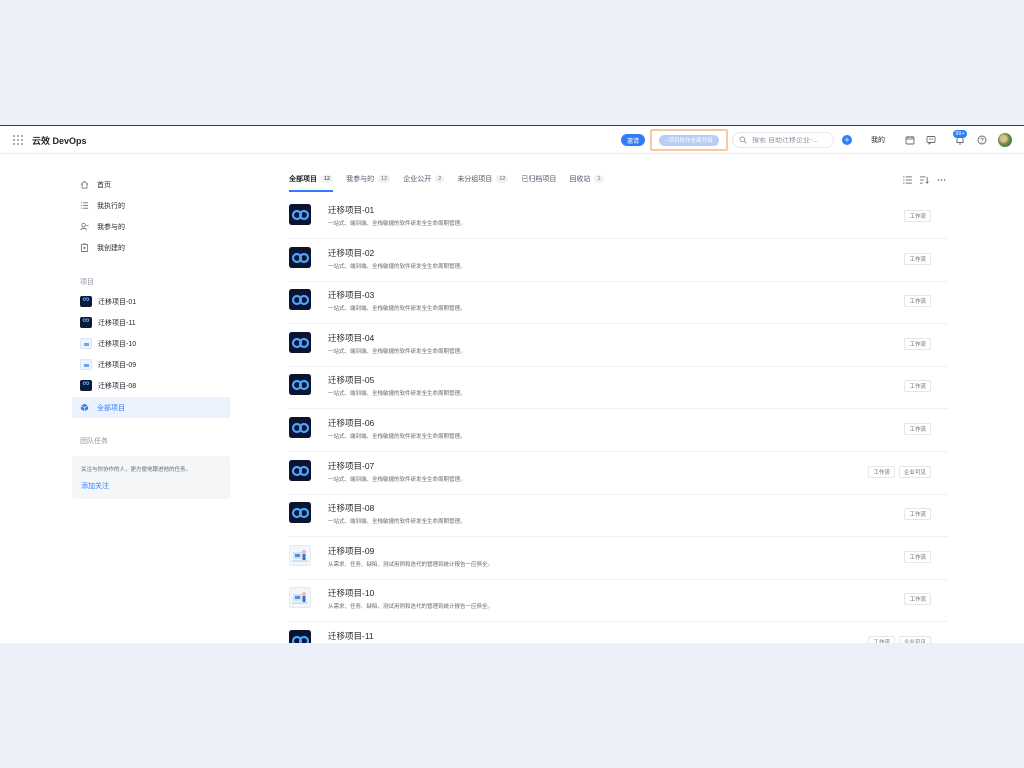  I want to click on tab-count: 12, so click(384, 179).